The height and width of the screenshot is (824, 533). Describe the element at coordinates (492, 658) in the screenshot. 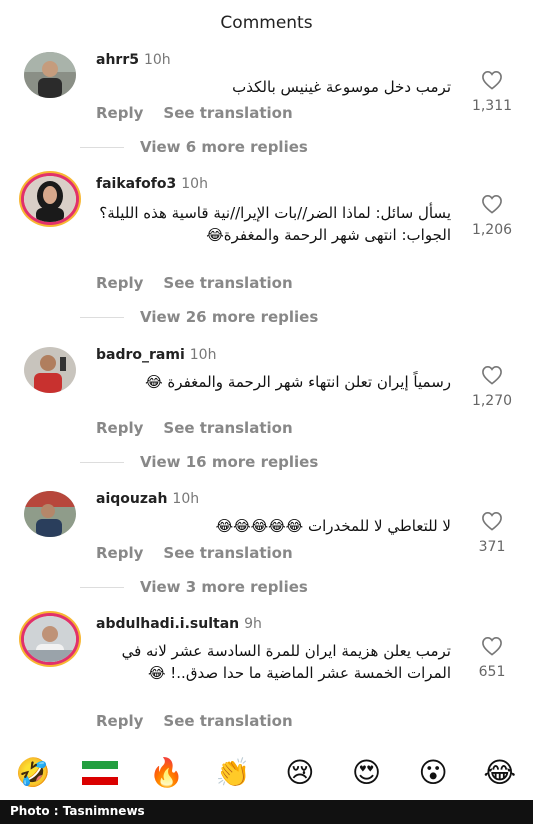

I see `like-group: 651` at that location.